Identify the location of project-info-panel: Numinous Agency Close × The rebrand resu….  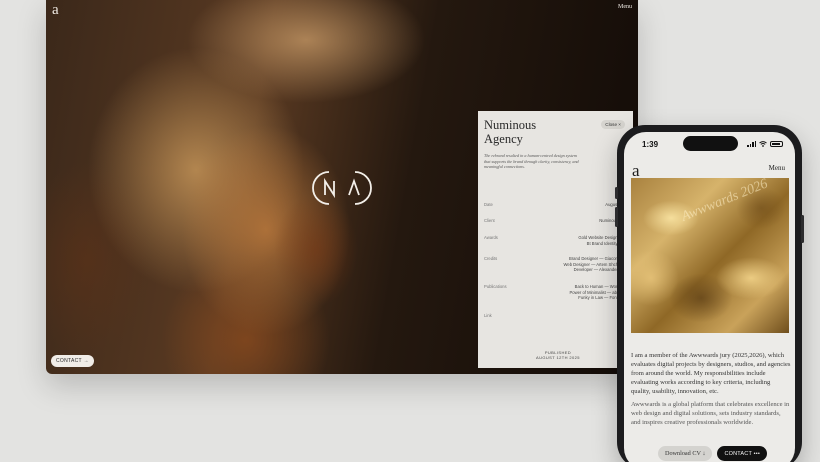
(555, 239).